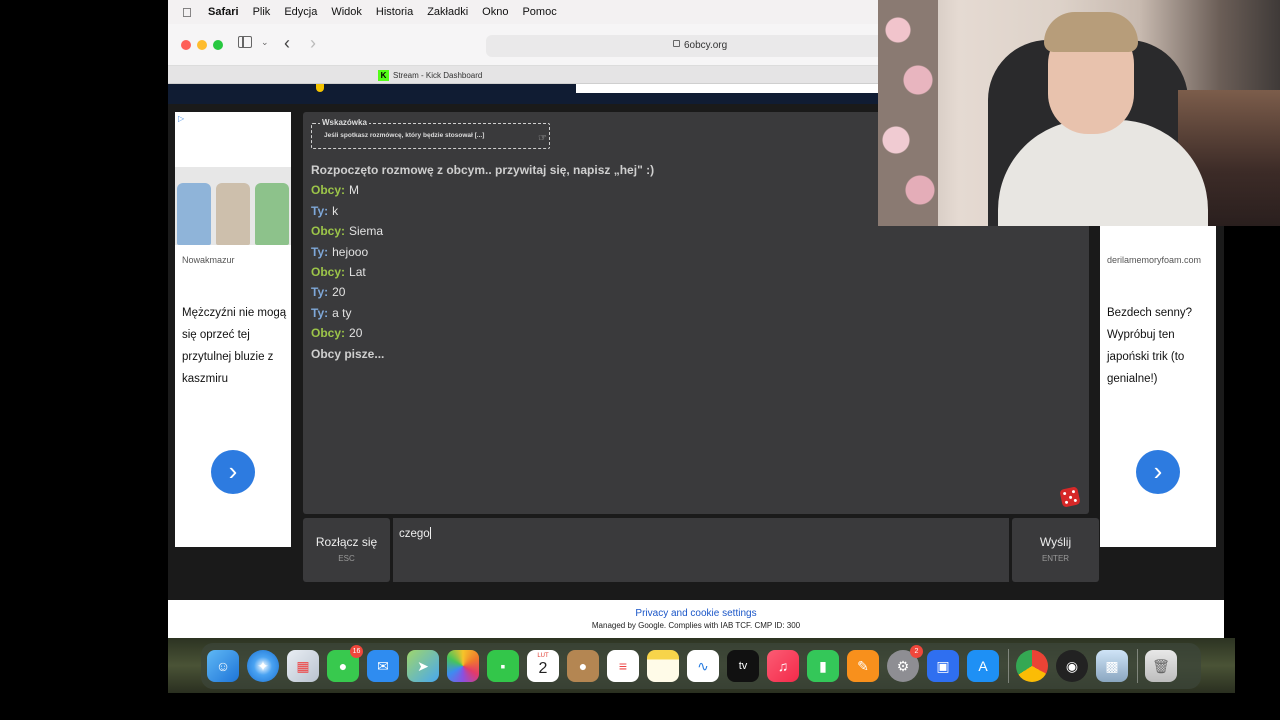 The width and height of the screenshot is (1280, 720). I want to click on shirt-blue, so click(194, 214).